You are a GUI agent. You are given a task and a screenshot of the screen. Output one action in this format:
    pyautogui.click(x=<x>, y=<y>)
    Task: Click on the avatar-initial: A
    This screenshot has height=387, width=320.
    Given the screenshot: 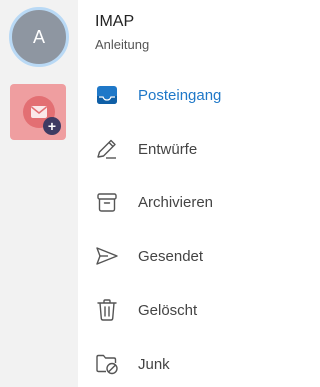 What is the action you would take?
    pyautogui.click(x=38, y=36)
    